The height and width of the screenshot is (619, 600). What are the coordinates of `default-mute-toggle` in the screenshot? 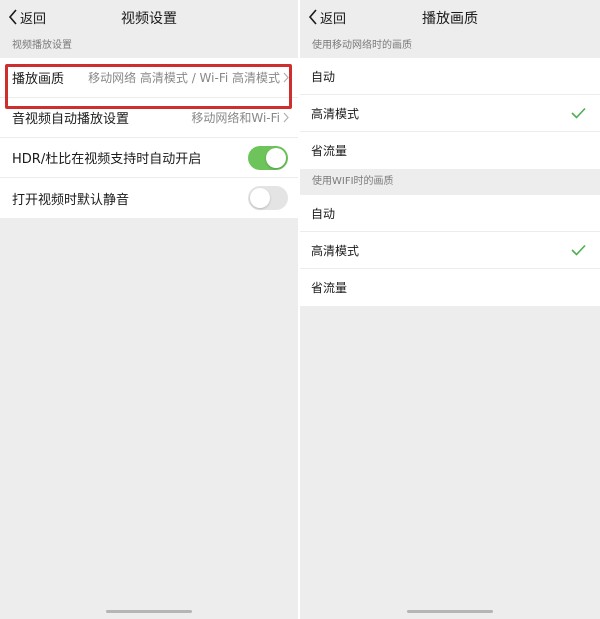 It's located at (268, 198).